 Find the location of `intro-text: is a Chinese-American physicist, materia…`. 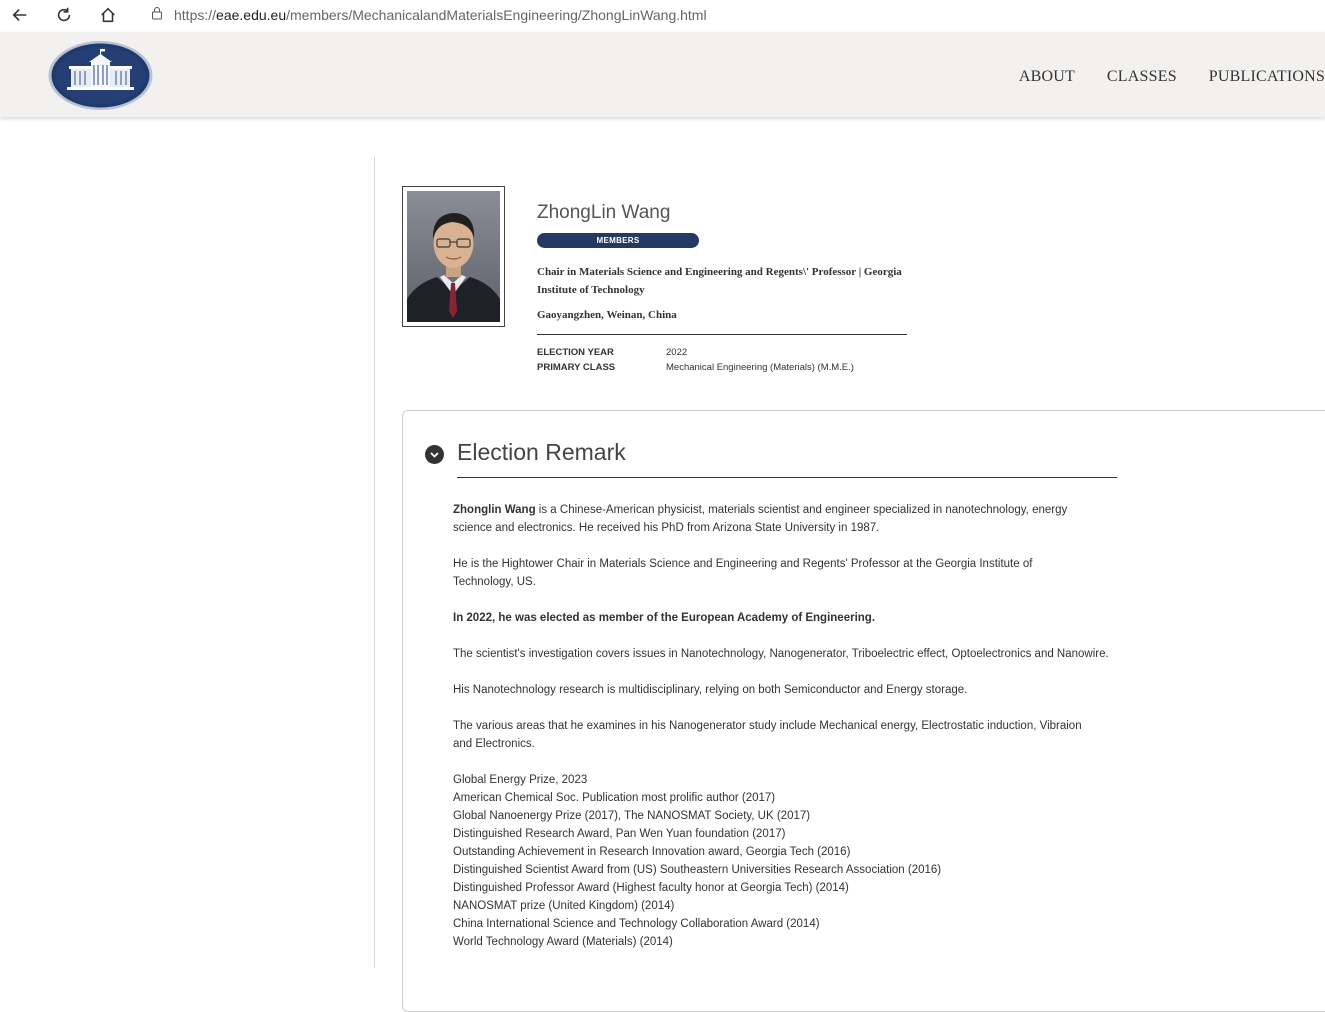

intro-text: is a Chinese-American physicist, materia… is located at coordinates (760, 519).